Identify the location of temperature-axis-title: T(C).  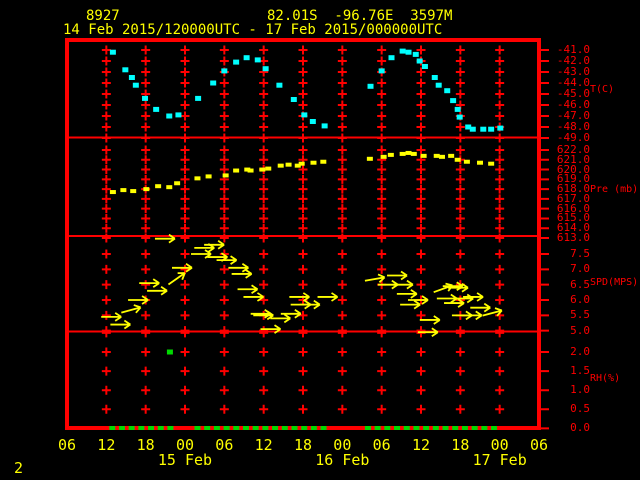
(602, 89).